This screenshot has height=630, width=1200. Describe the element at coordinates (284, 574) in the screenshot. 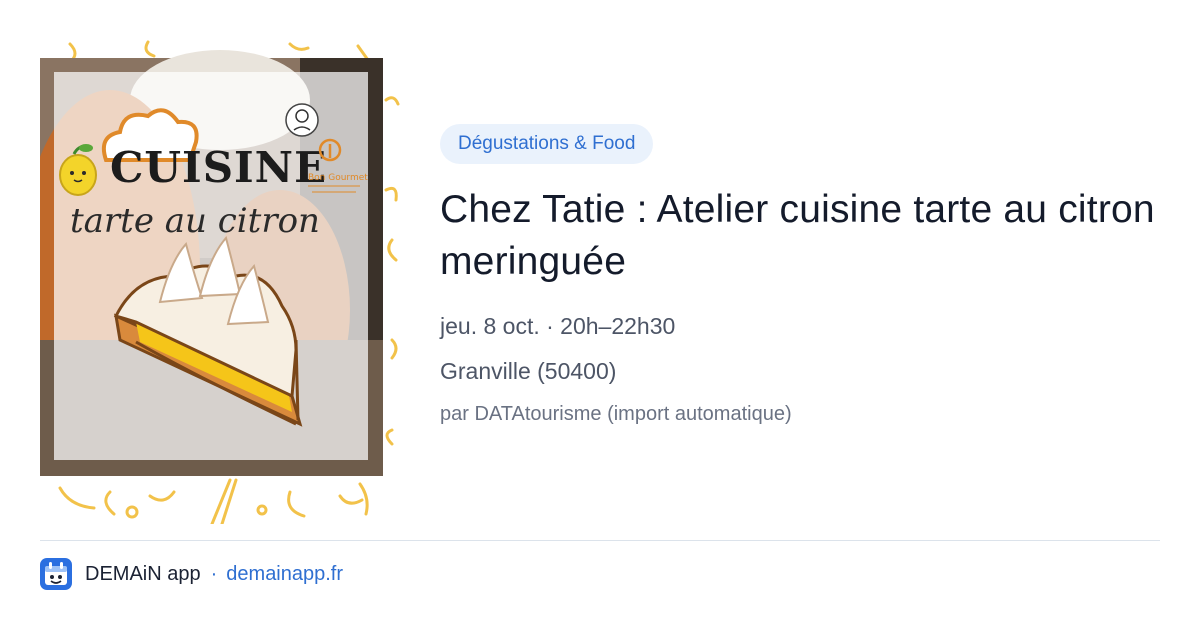

I see `app-website-link: demainapp.fr` at that location.